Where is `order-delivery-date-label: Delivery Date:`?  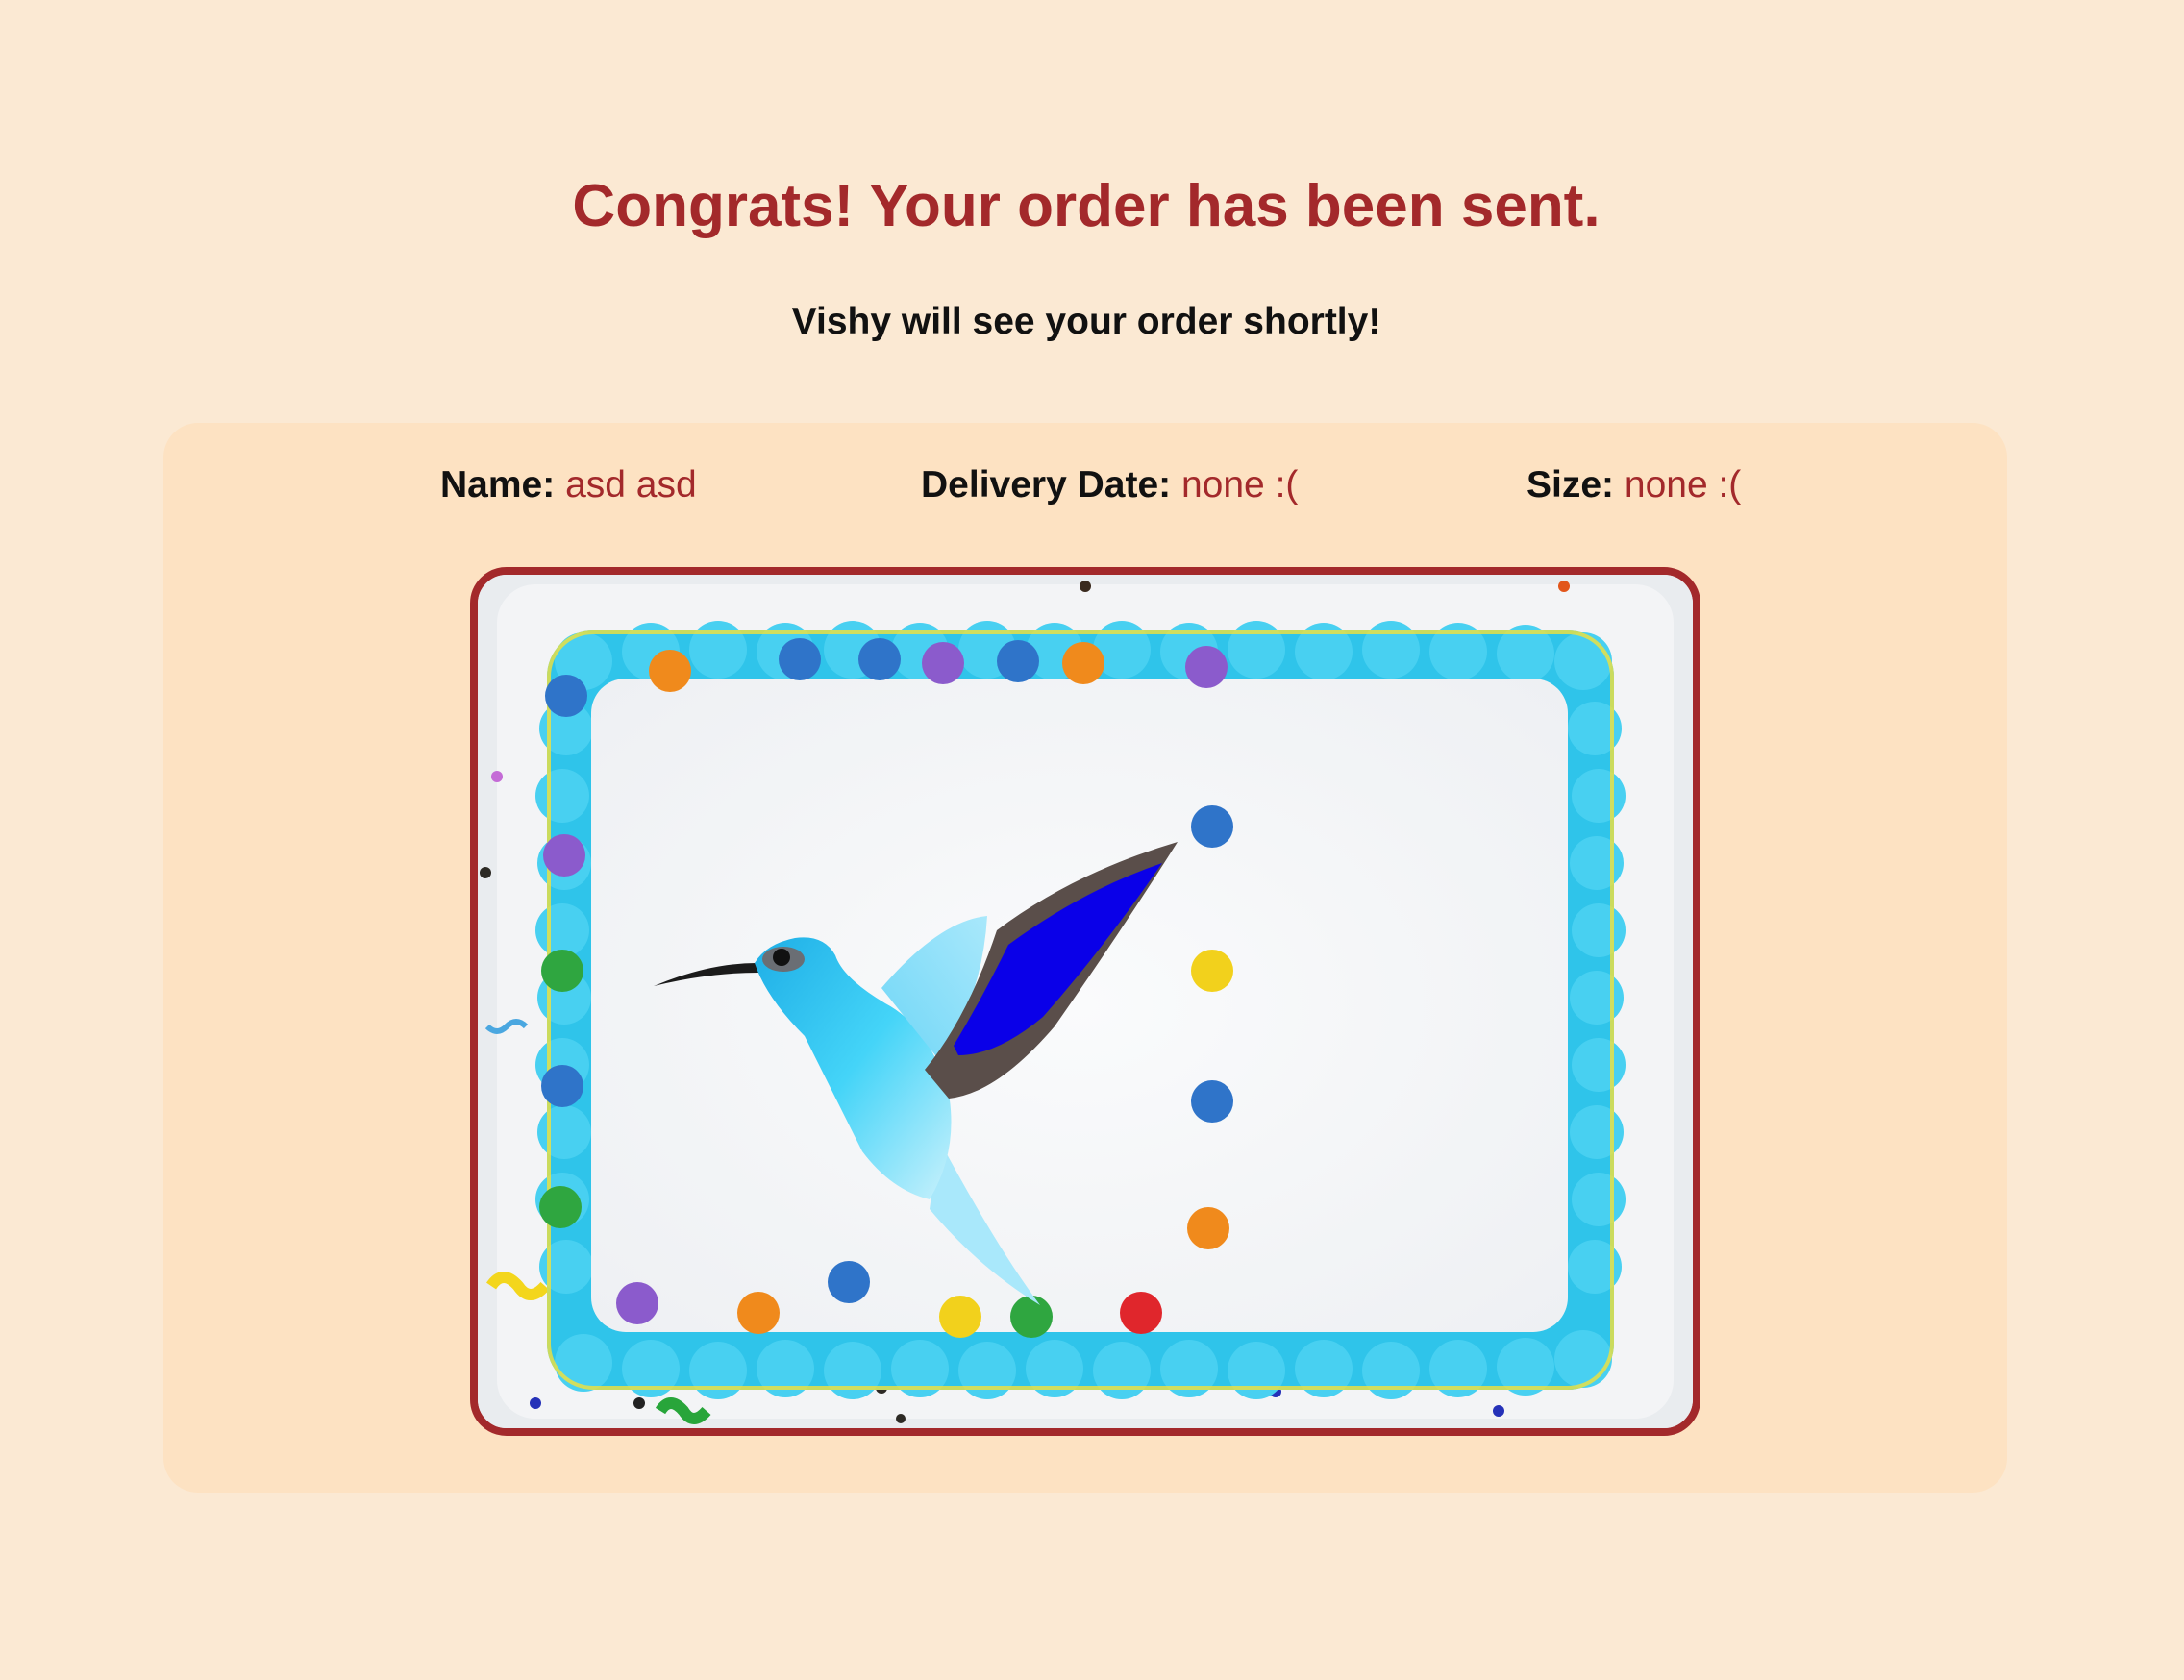 order-delivery-date-label: Delivery Date: is located at coordinates (1047, 485).